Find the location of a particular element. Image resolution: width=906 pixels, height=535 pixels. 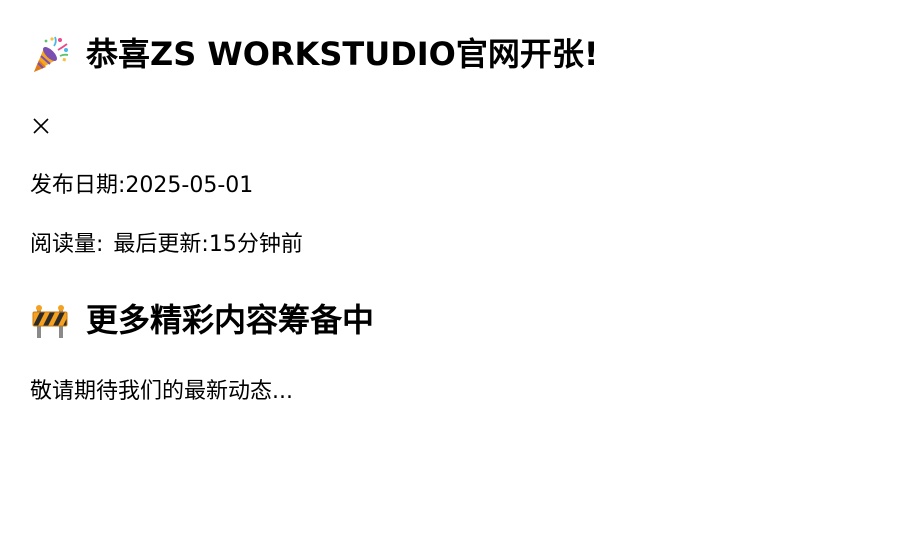

publish-date-label: 发布日期: is located at coordinates (78, 185).